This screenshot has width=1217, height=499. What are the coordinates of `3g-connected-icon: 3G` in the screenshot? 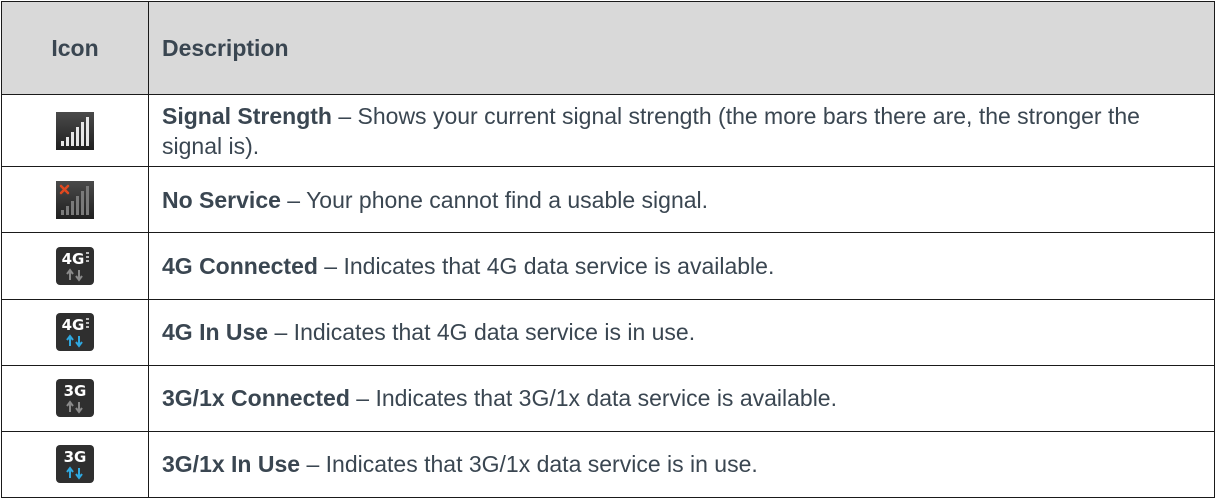 It's located at (75, 398).